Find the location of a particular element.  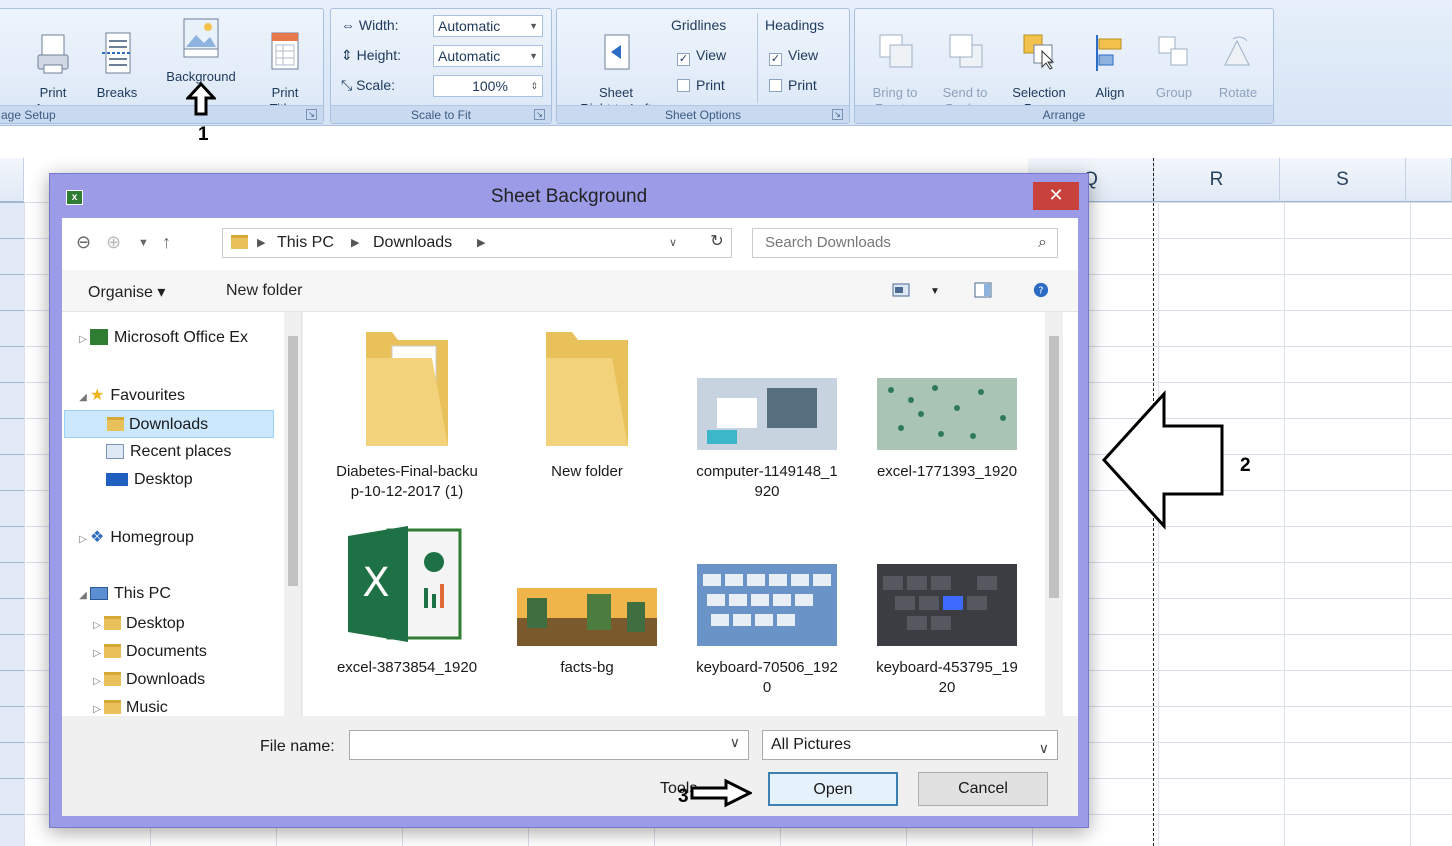

column-header-r: R is located at coordinates (1217, 180).